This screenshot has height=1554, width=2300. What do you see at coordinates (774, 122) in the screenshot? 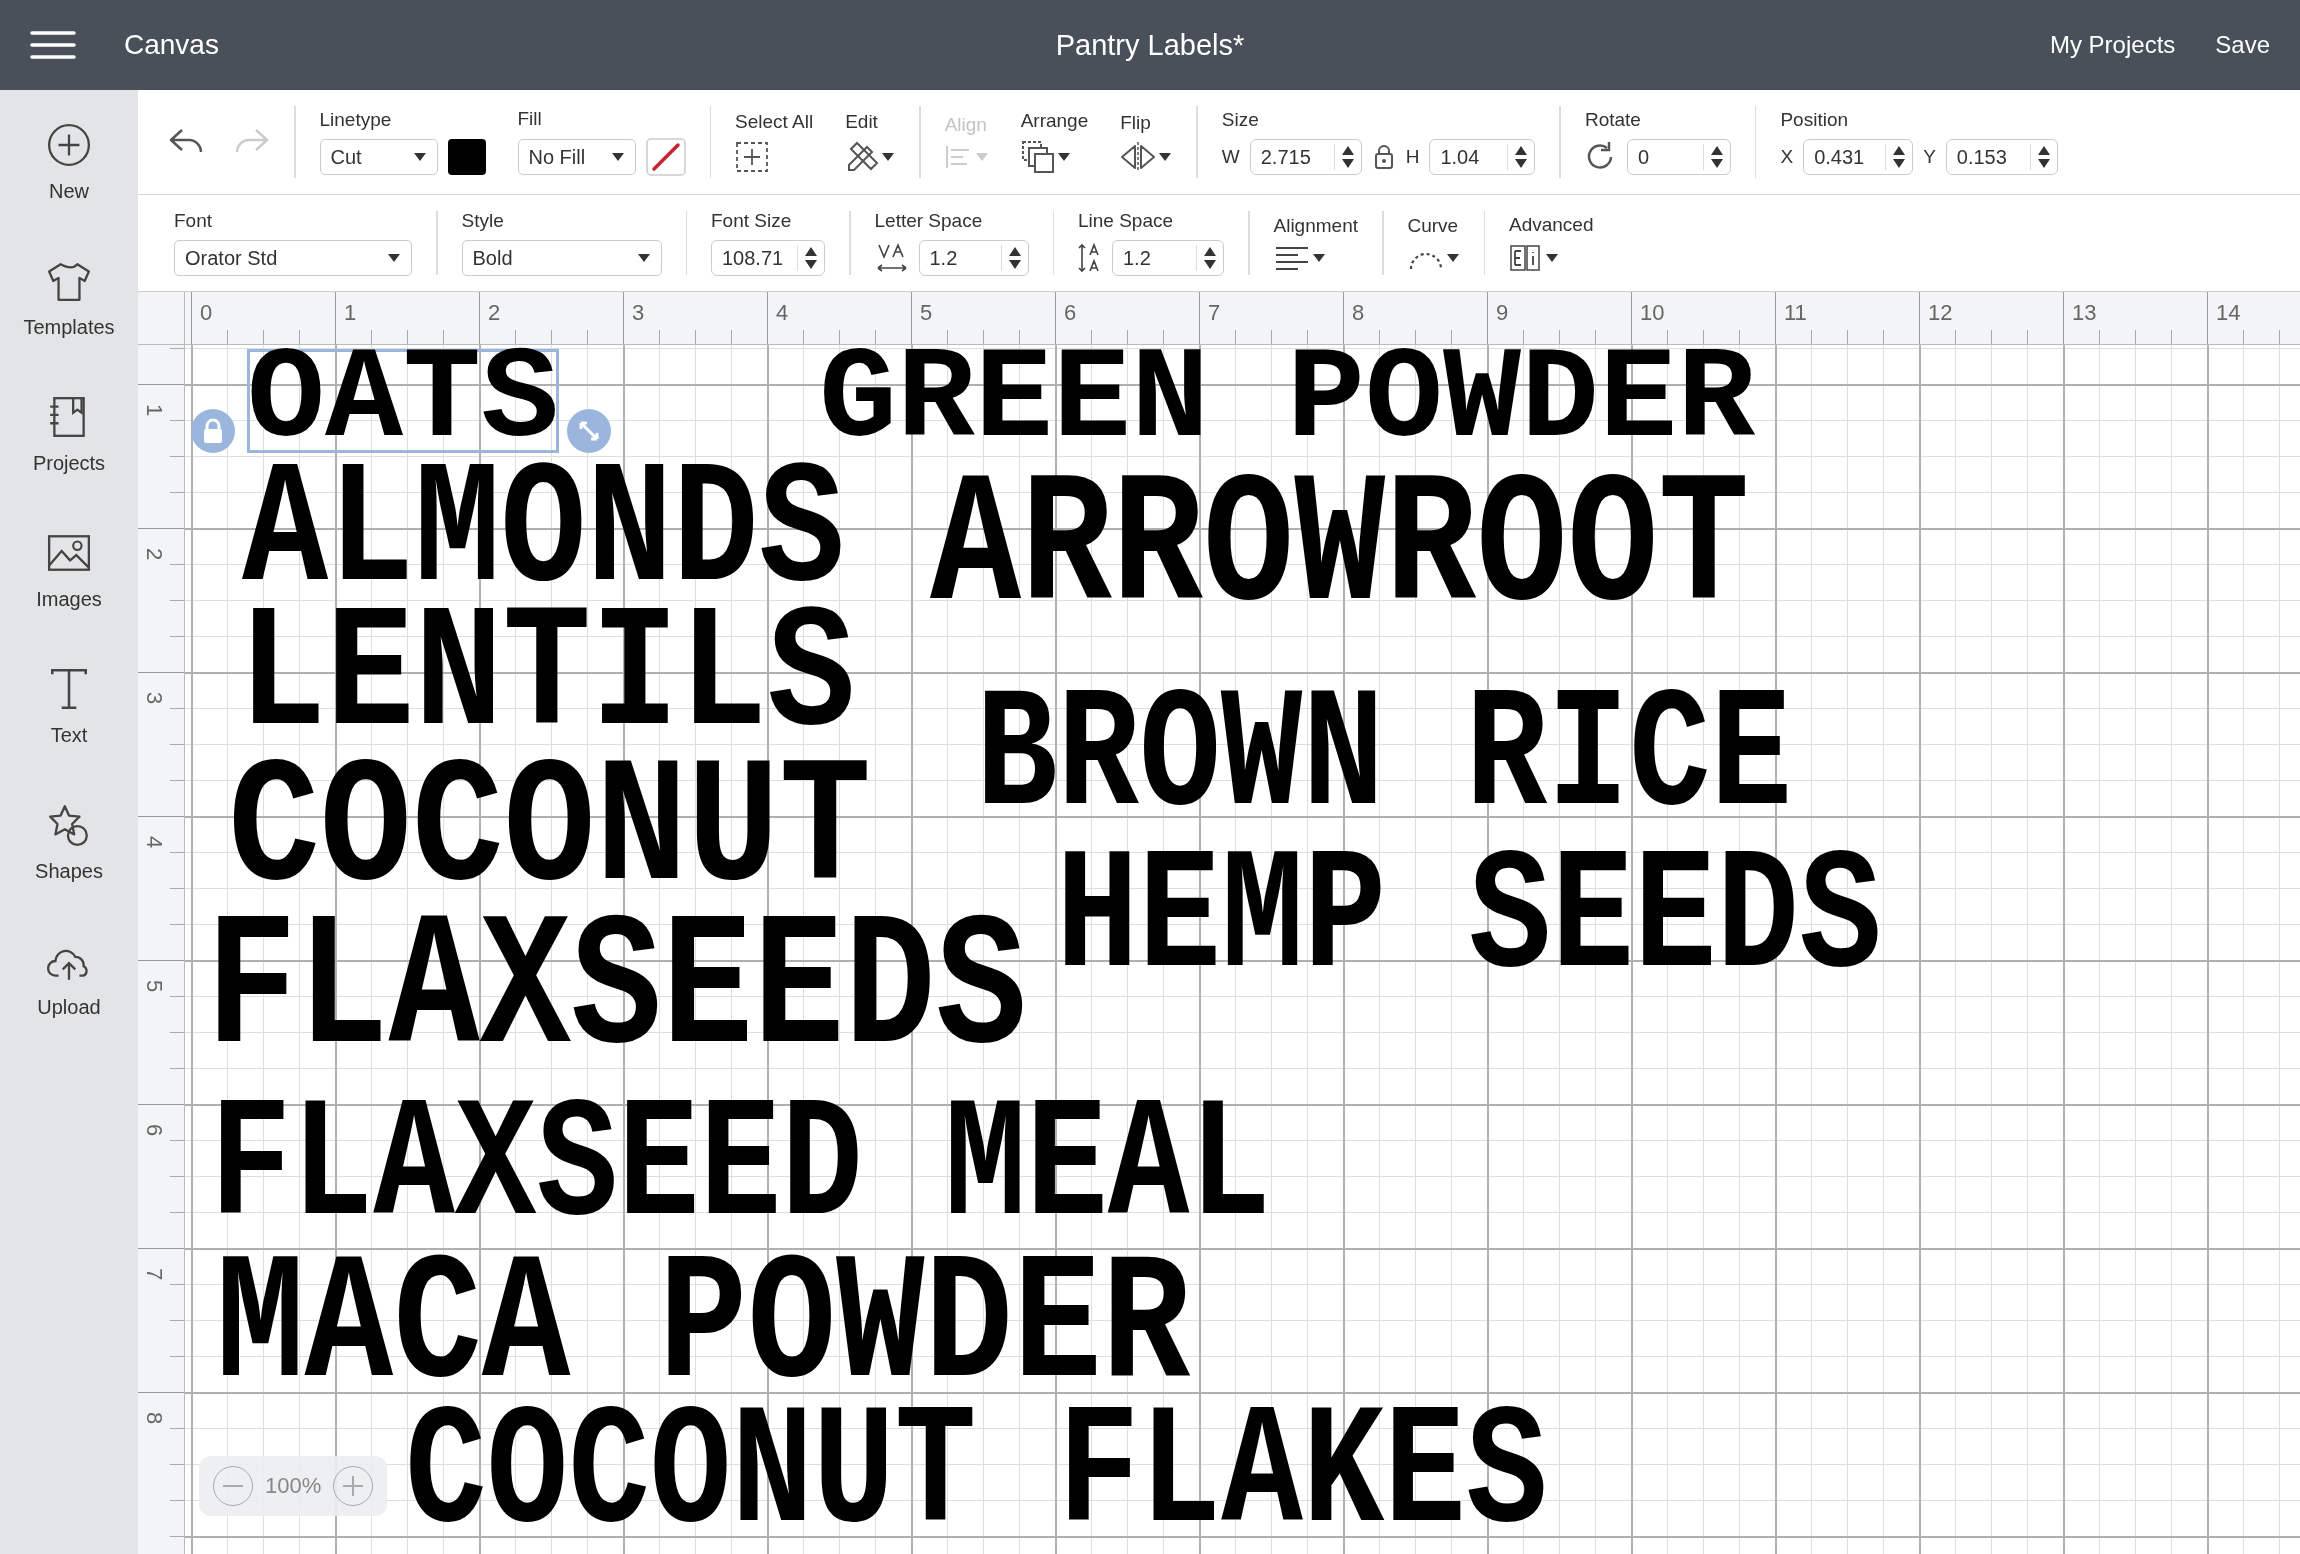
I see `select-all-label: Select All` at bounding box center [774, 122].